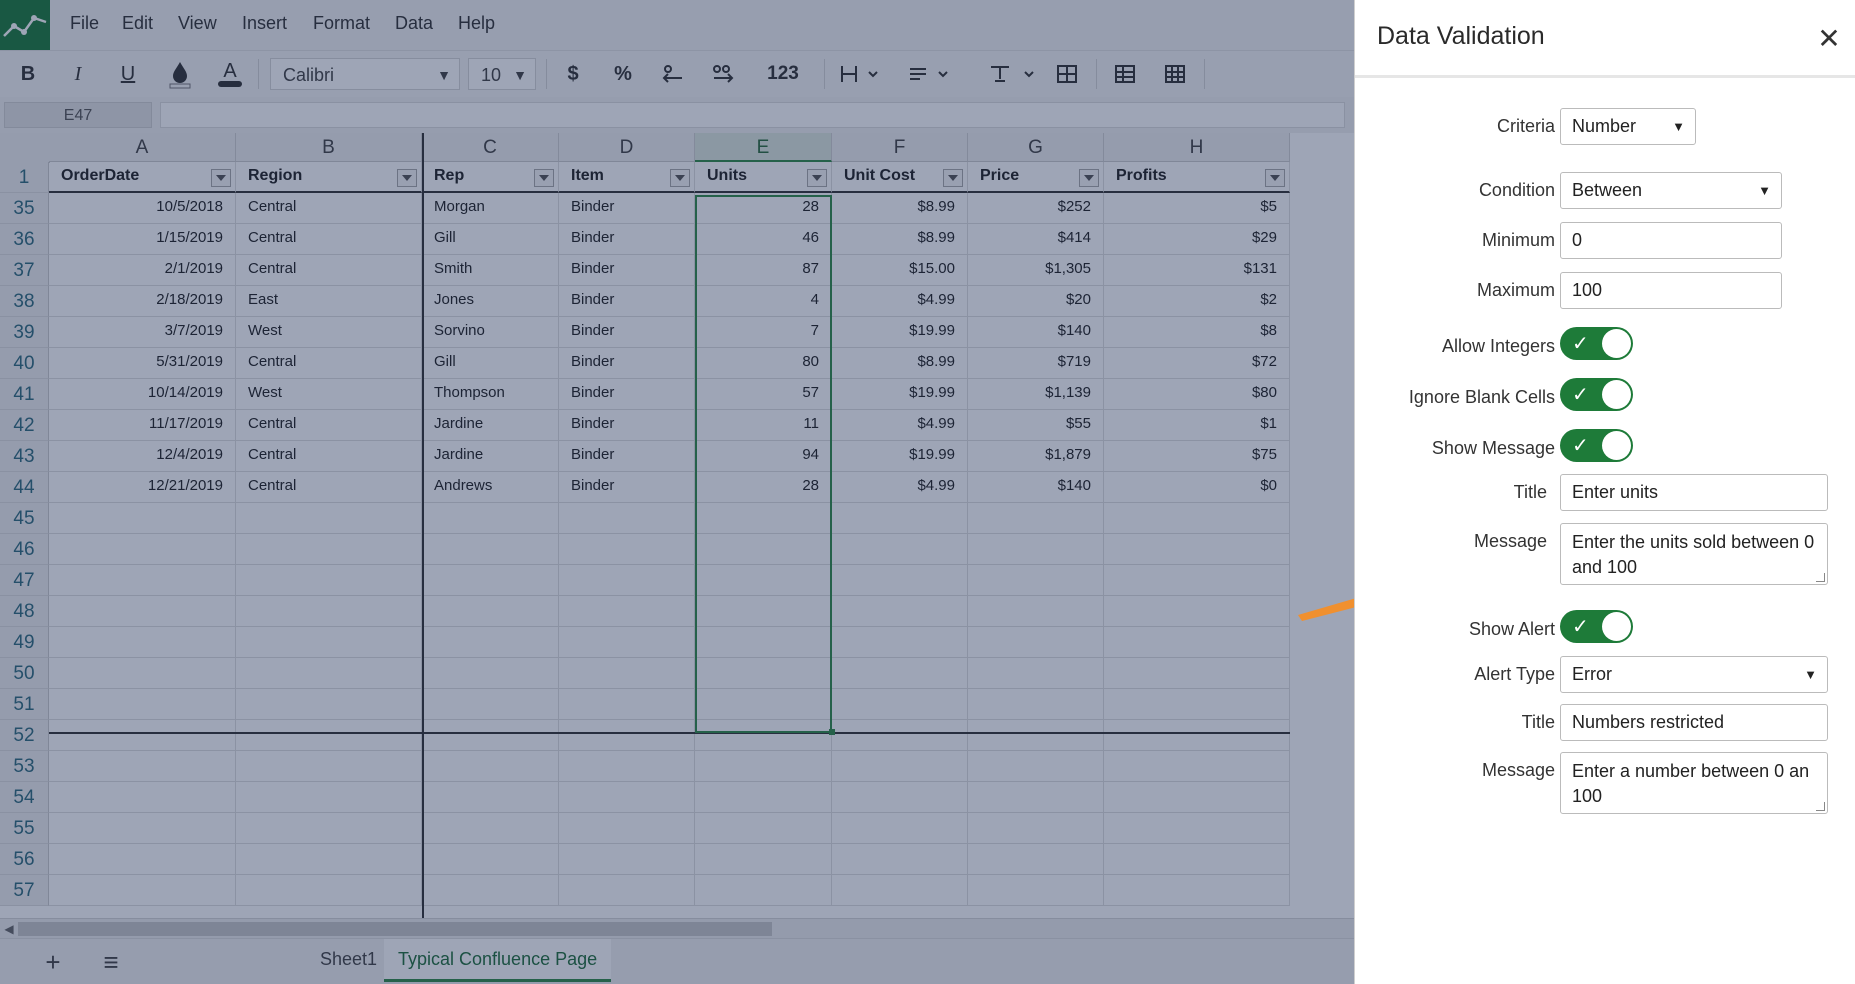  What do you see at coordinates (1671, 190) in the screenshot?
I see `condition-select: Between ▼` at bounding box center [1671, 190].